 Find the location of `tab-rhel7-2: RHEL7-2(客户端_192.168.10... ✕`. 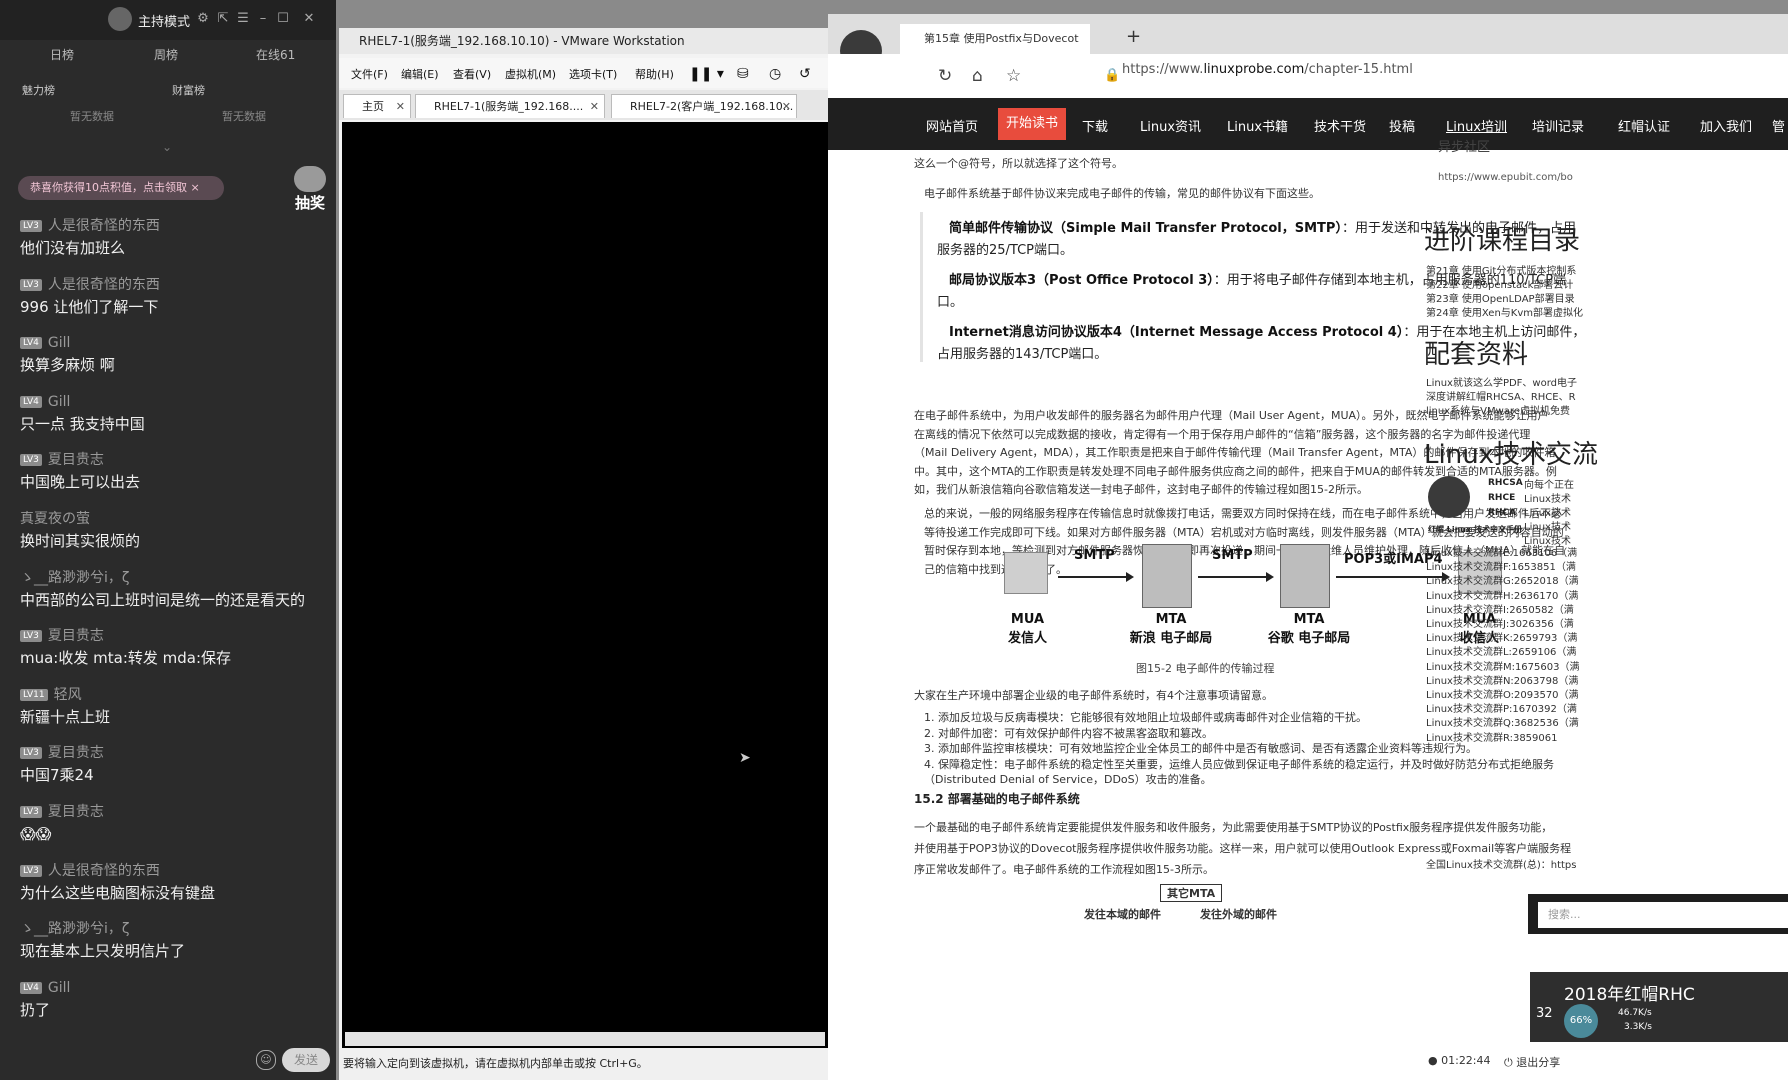

tab-rhel7-2: RHEL7-2(客户端_192.168.10... ✕ is located at coordinates (704, 106).